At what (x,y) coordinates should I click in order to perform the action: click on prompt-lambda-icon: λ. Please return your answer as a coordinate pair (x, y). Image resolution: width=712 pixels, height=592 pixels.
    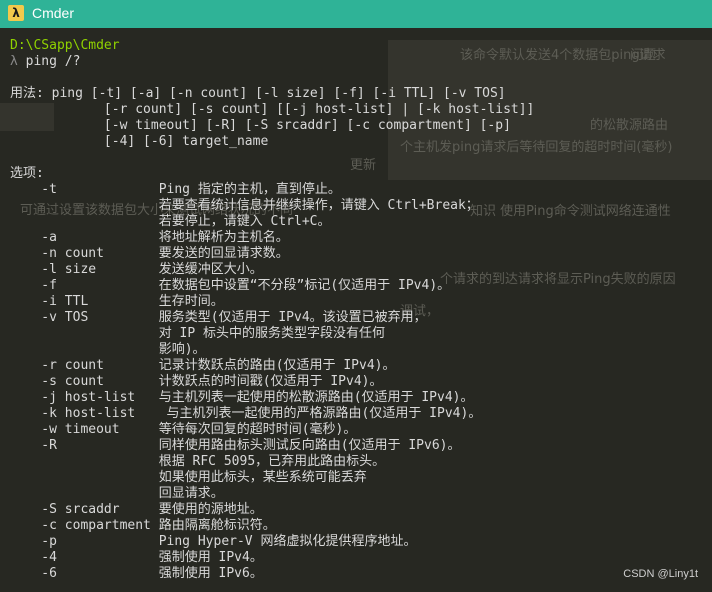
    Looking at the image, I should click on (14, 61).